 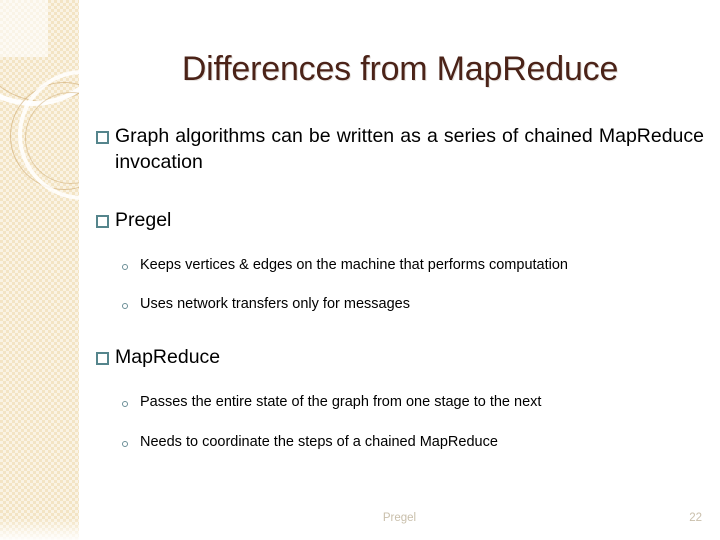 What do you see at coordinates (400, 358) in the screenshot?
I see `bullet-item-level1: MapReduce` at bounding box center [400, 358].